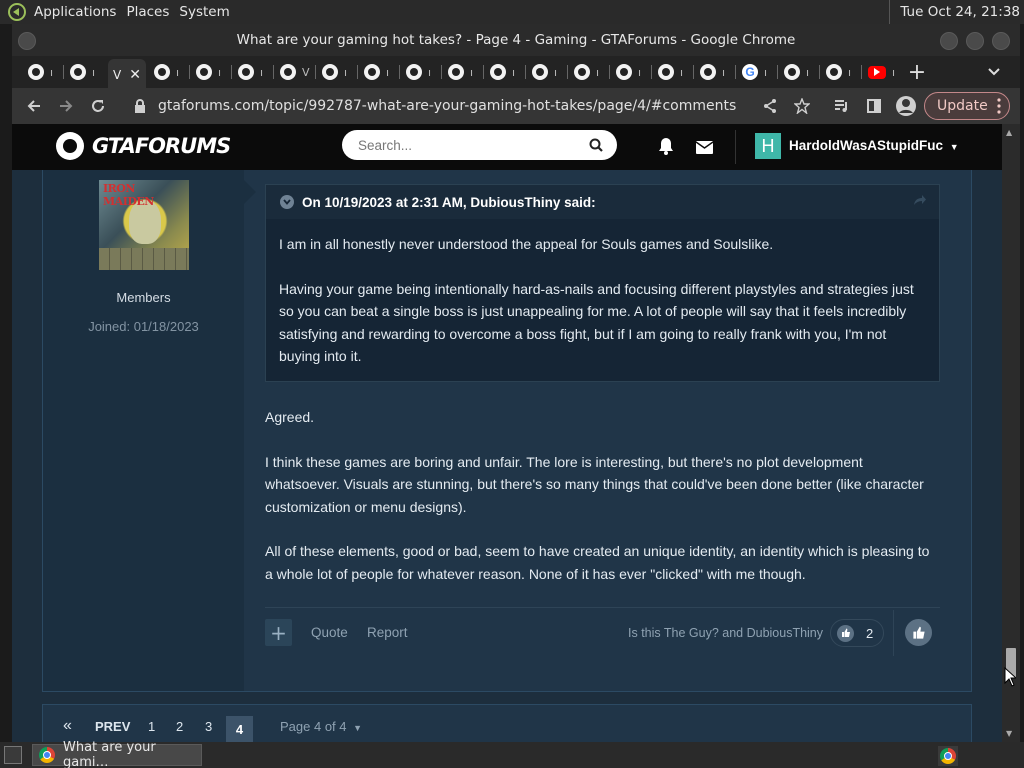  What do you see at coordinates (208, 726) in the screenshot?
I see `page-link-3: 3` at bounding box center [208, 726].